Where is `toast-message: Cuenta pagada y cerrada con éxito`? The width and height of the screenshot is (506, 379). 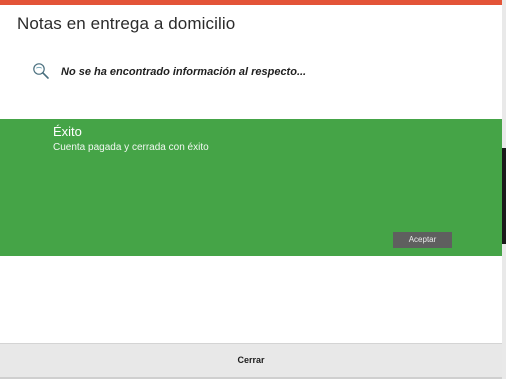 toast-message: Cuenta pagada y cerrada con éxito is located at coordinates (131, 147).